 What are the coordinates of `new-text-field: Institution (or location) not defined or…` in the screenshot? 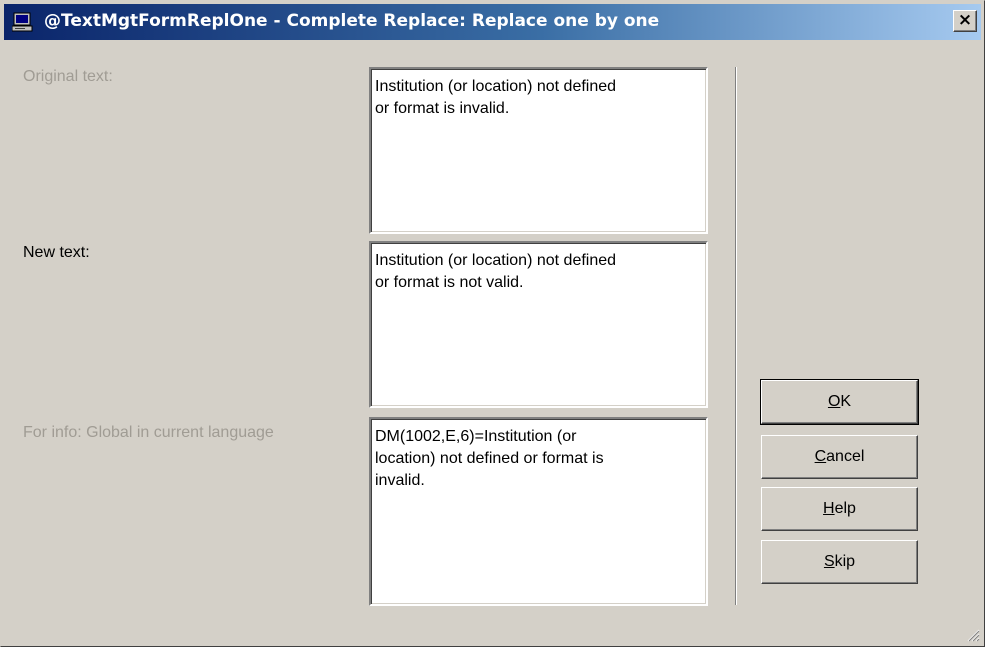 It's located at (538, 324).